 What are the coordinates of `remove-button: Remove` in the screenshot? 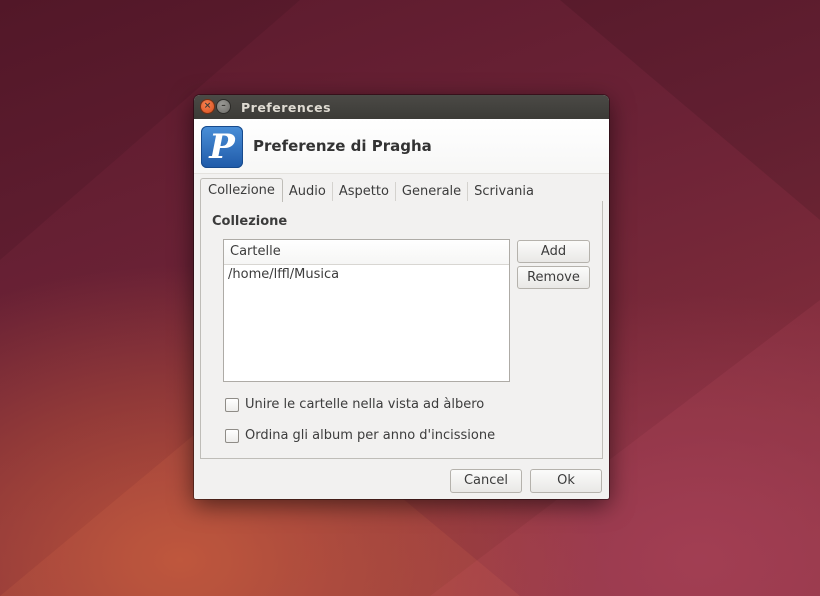 It's located at (553, 277).